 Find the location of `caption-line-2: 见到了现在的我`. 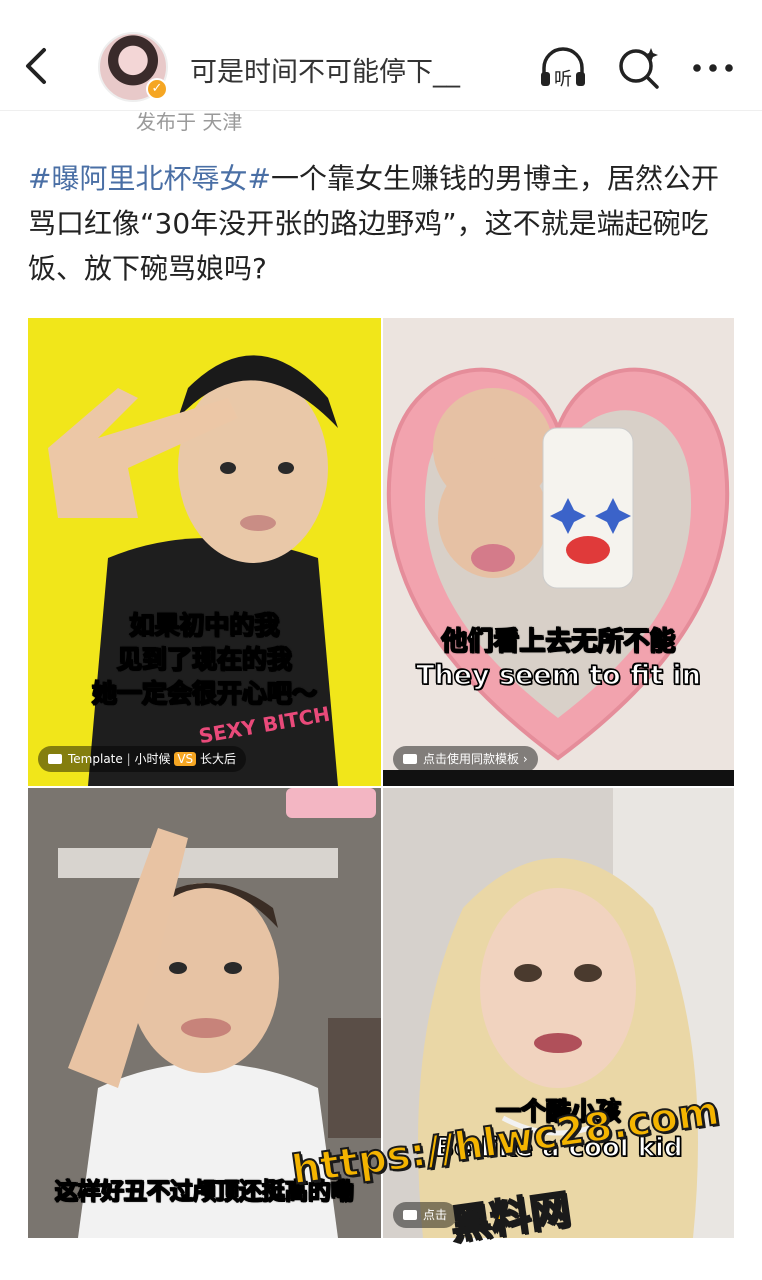

caption-line-2: 见到了现在的我 is located at coordinates (204, 659).